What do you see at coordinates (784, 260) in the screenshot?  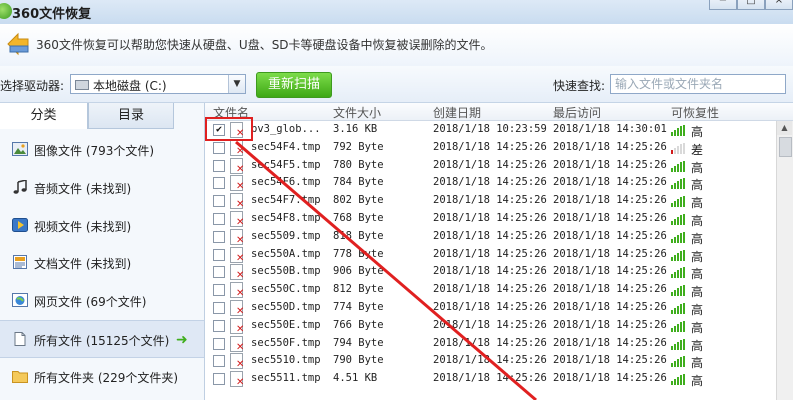 I see `vertical-scrollbar: ▲` at bounding box center [784, 260].